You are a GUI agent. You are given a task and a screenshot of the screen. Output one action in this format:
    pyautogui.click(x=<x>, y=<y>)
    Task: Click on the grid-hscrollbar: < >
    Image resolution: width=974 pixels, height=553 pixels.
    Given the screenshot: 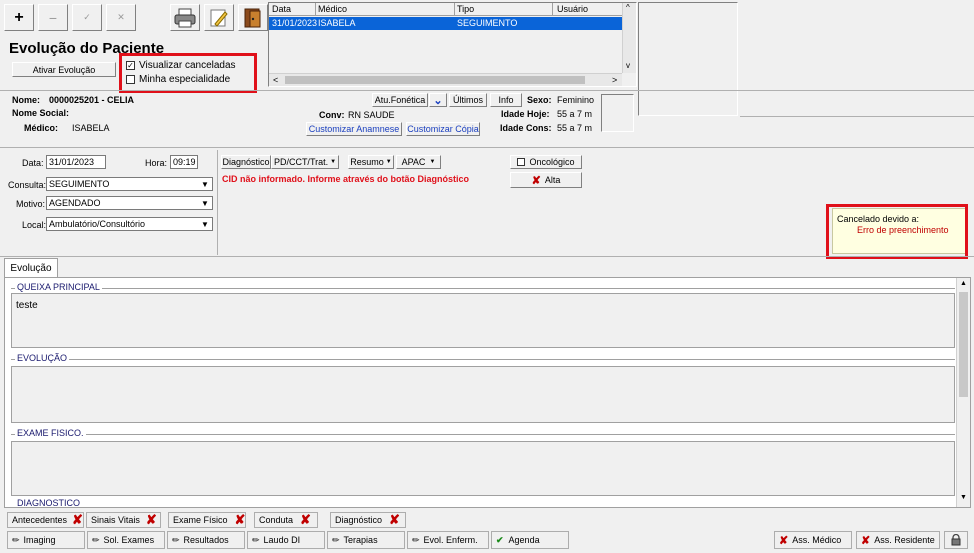 What is the action you would take?
    pyautogui.click(x=445, y=79)
    